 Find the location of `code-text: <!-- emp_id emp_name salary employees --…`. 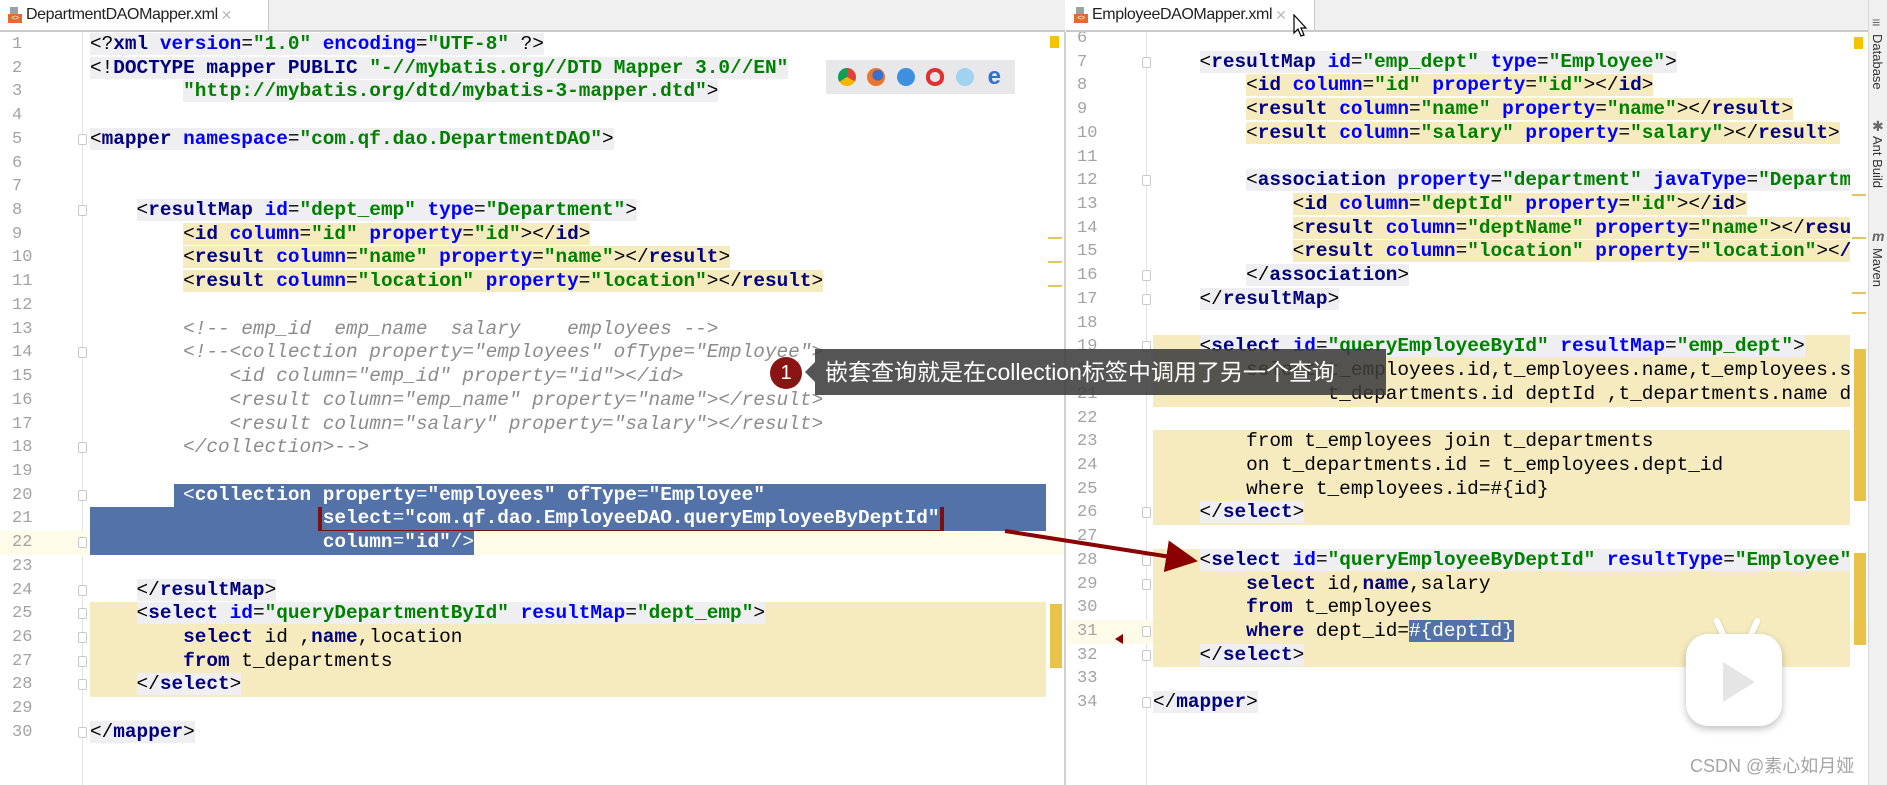

code-text: <!-- emp_id emp_name salary employees --… is located at coordinates (568, 330).